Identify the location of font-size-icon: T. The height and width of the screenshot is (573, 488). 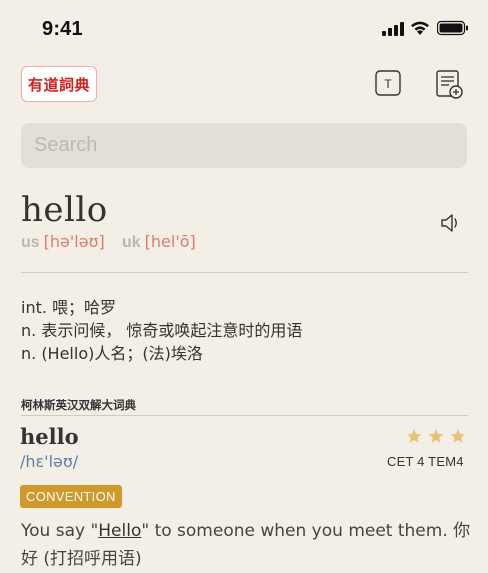
(388, 83).